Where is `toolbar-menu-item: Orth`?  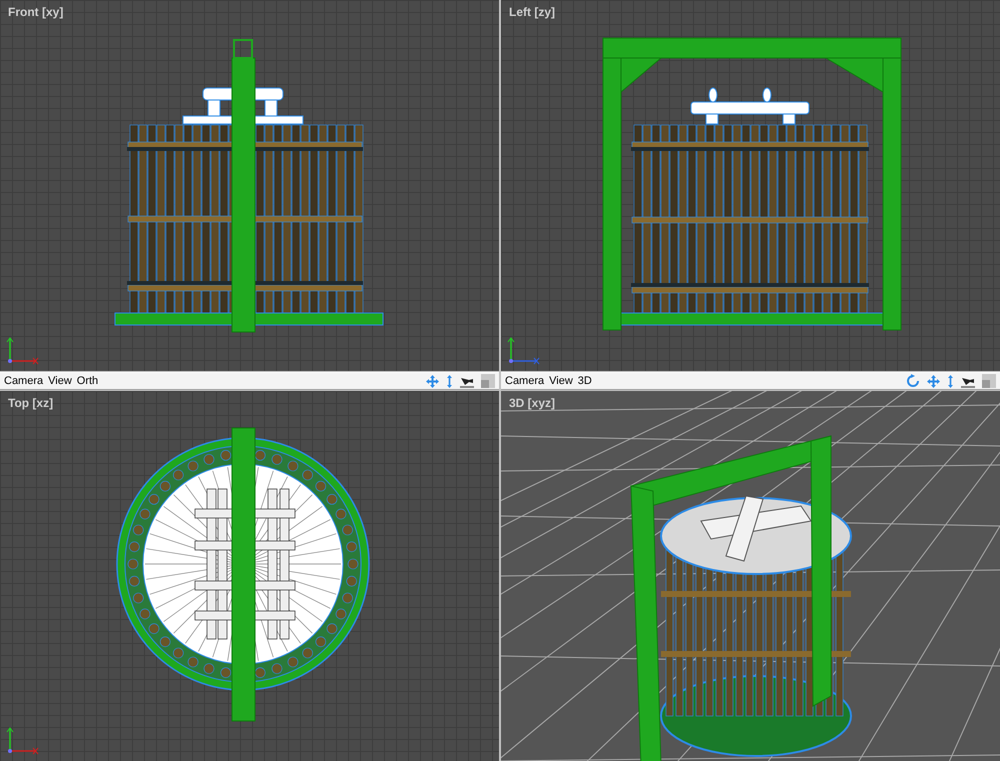 toolbar-menu-item: Orth is located at coordinates (87, 381).